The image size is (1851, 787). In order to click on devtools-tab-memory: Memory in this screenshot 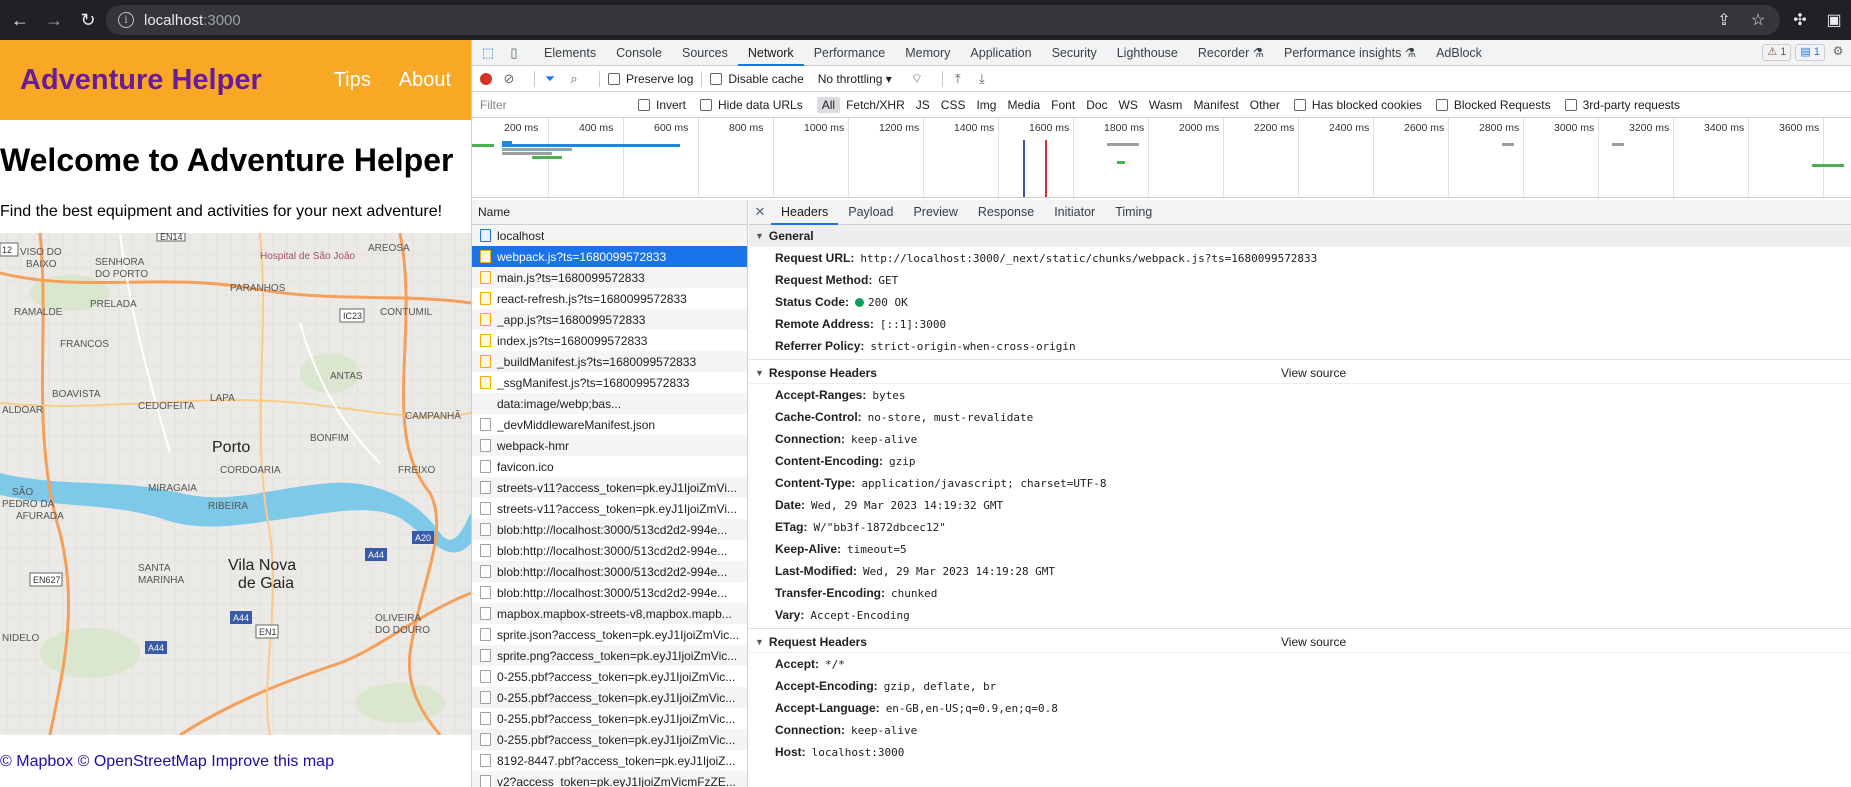, I will do `click(927, 53)`.